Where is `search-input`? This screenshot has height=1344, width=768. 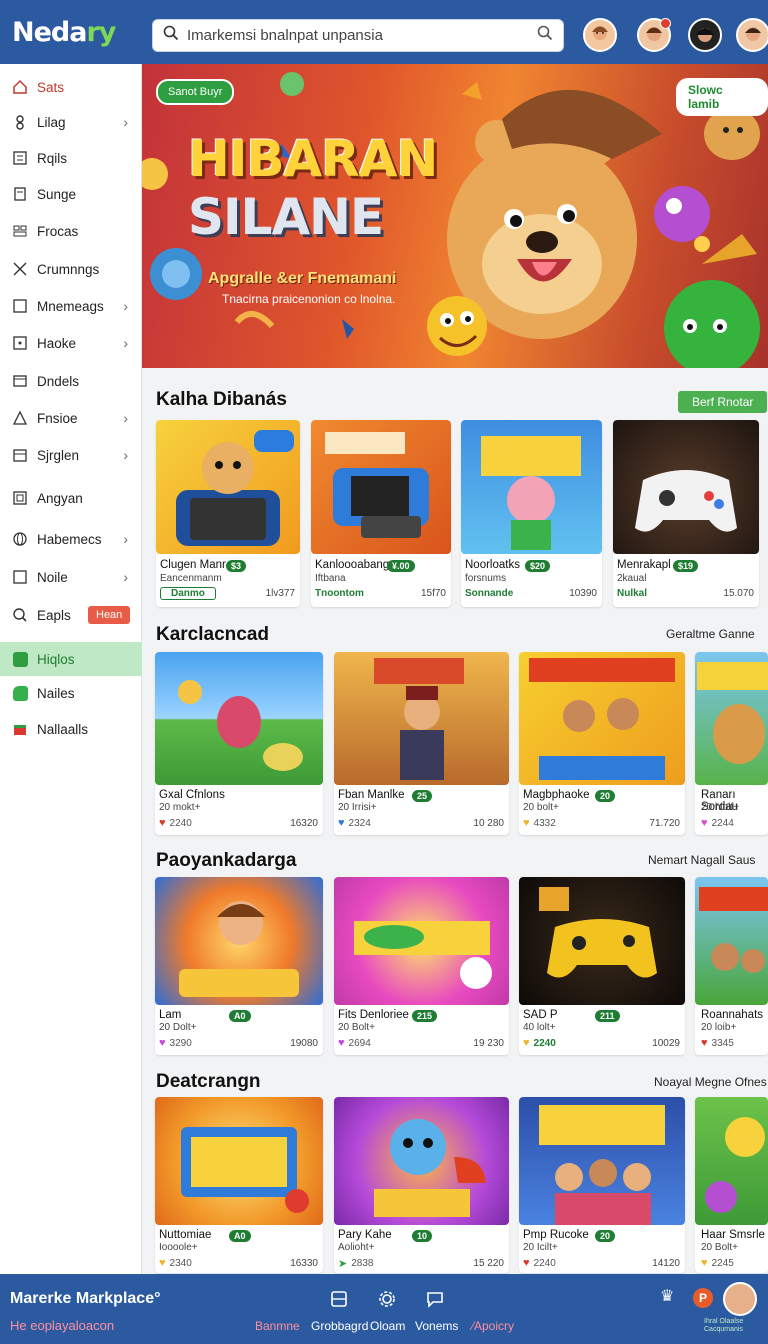 search-input is located at coordinates (362, 35).